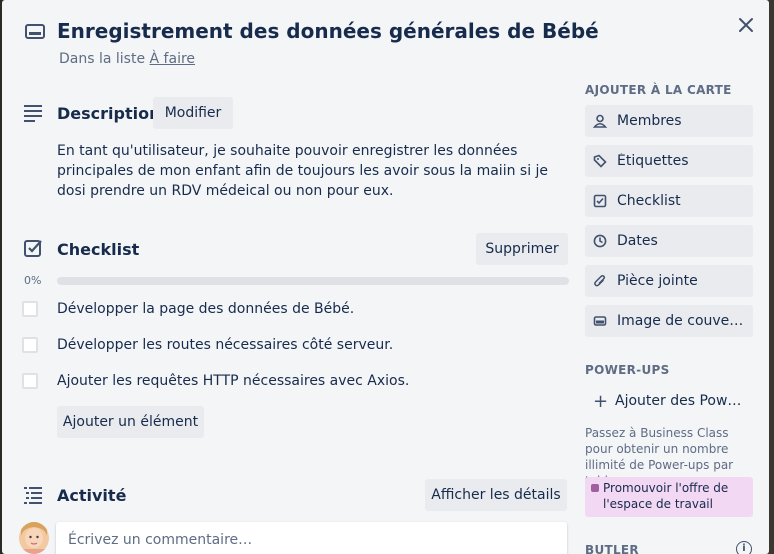  Describe the element at coordinates (173, 59) in the screenshot. I see `list-link: À faire` at that location.